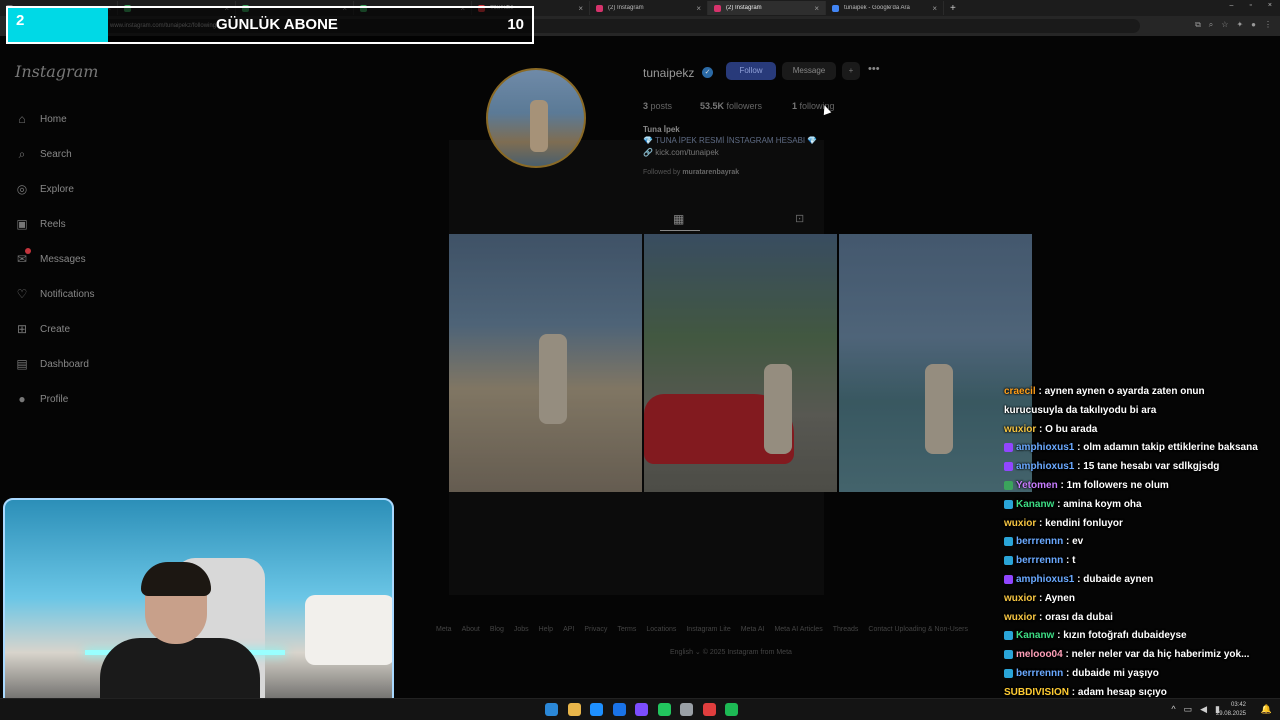 This screenshot has width=1280, height=720. What do you see at coordinates (1270, 5) in the screenshot?
I see `close-window-icon: ×` at bounding box center [1270, 5].